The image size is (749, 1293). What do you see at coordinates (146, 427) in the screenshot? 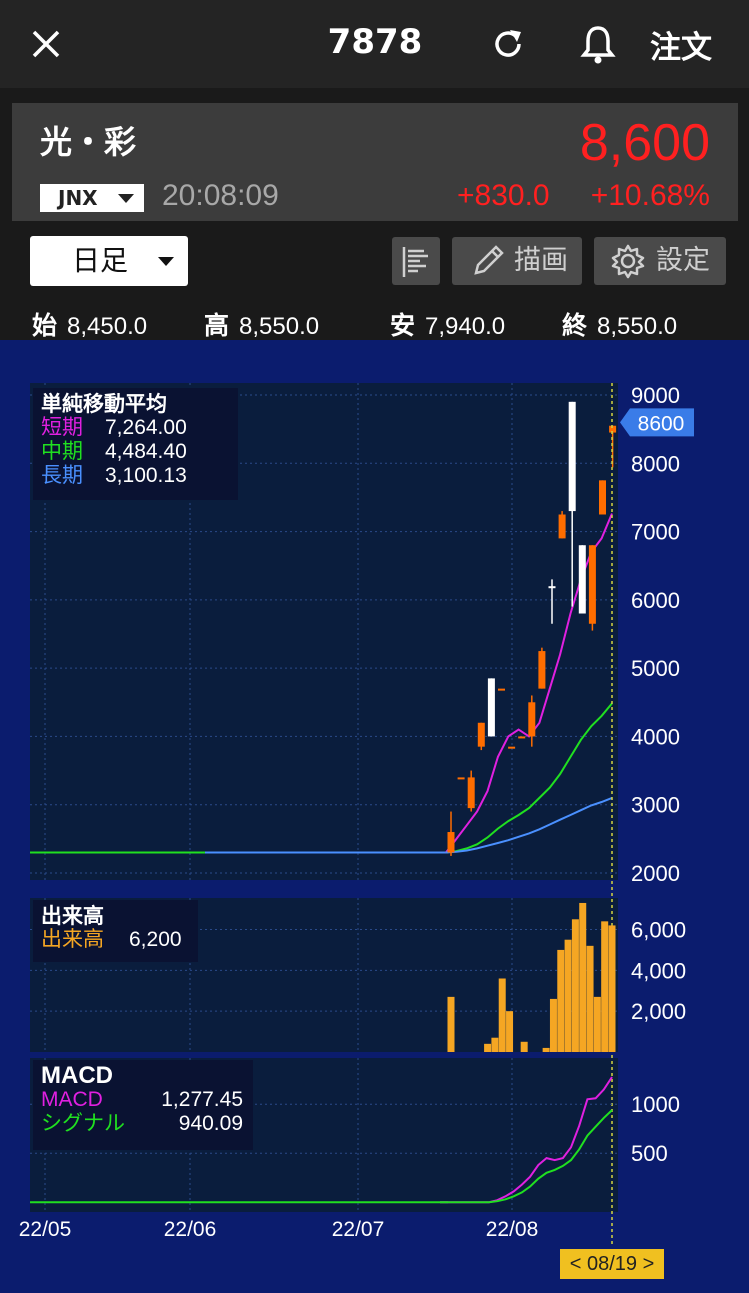
I see `short-ma-value: 7,264.00` at bounding box center [146, 427].